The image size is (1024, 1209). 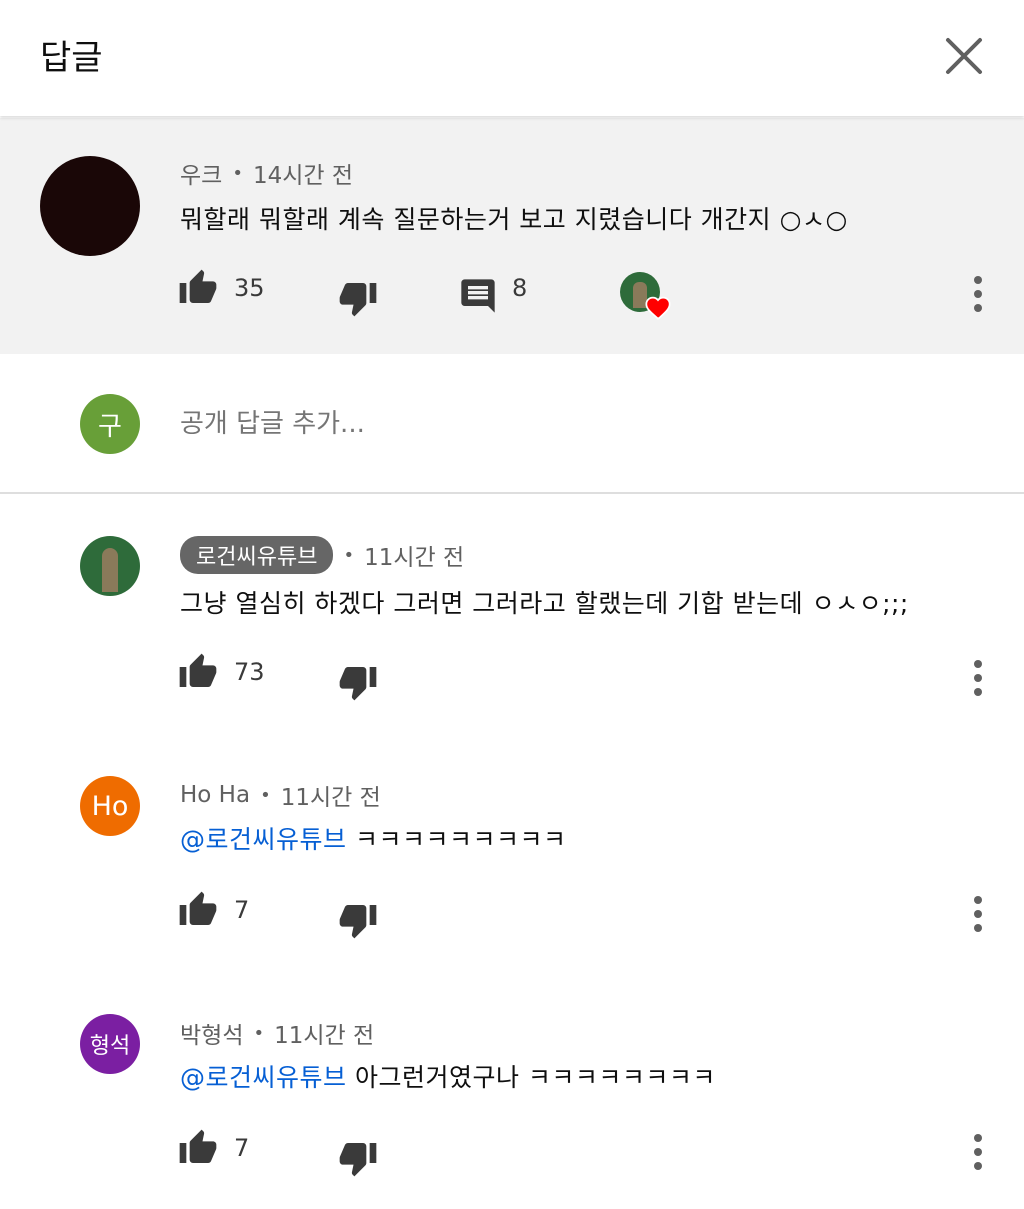 I want to click on author-name: Ho Ha, so click(x=215, y=795).